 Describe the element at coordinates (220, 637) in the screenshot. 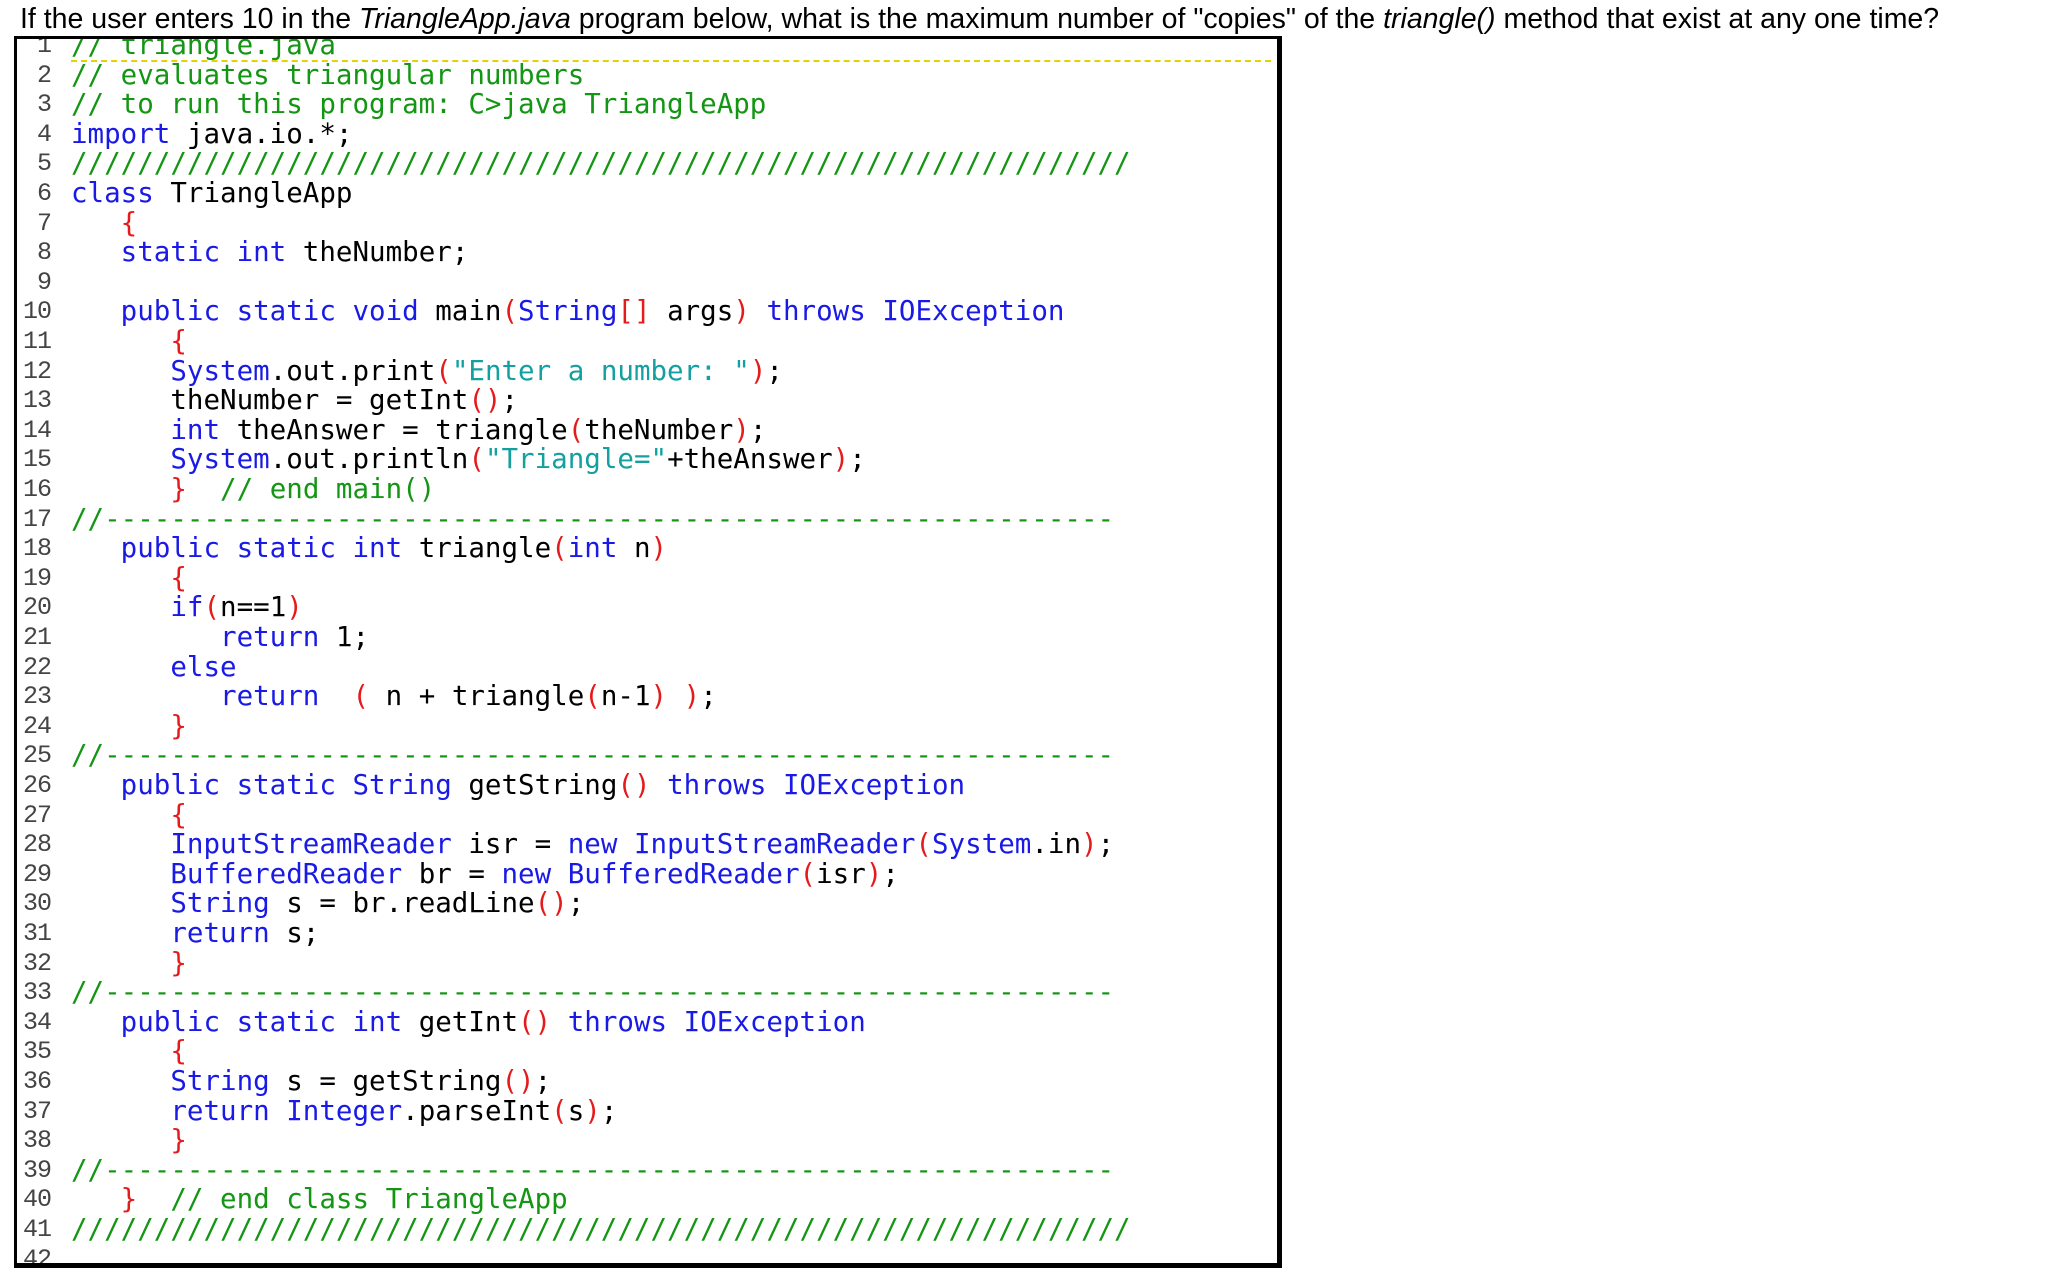

I see `code-line: return 1;` at that location.